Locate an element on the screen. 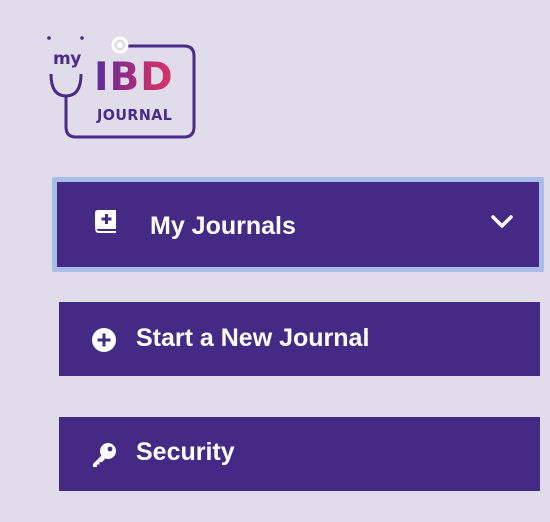 The image size is (550, 522). menu-item-label: Start a New Journal is located at coordinates (253, 338).